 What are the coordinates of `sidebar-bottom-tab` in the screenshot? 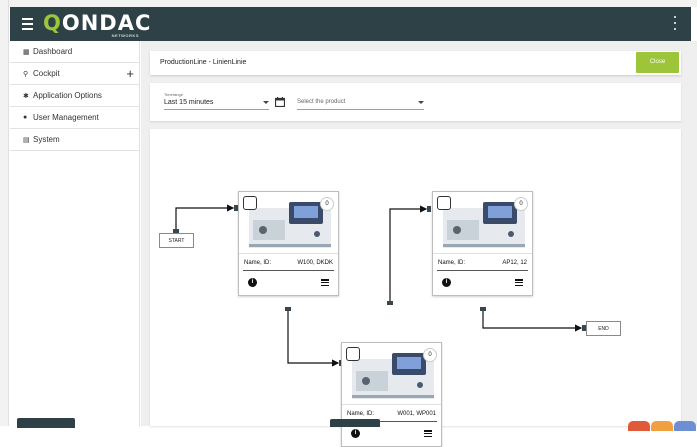 It's located at (46, 423).